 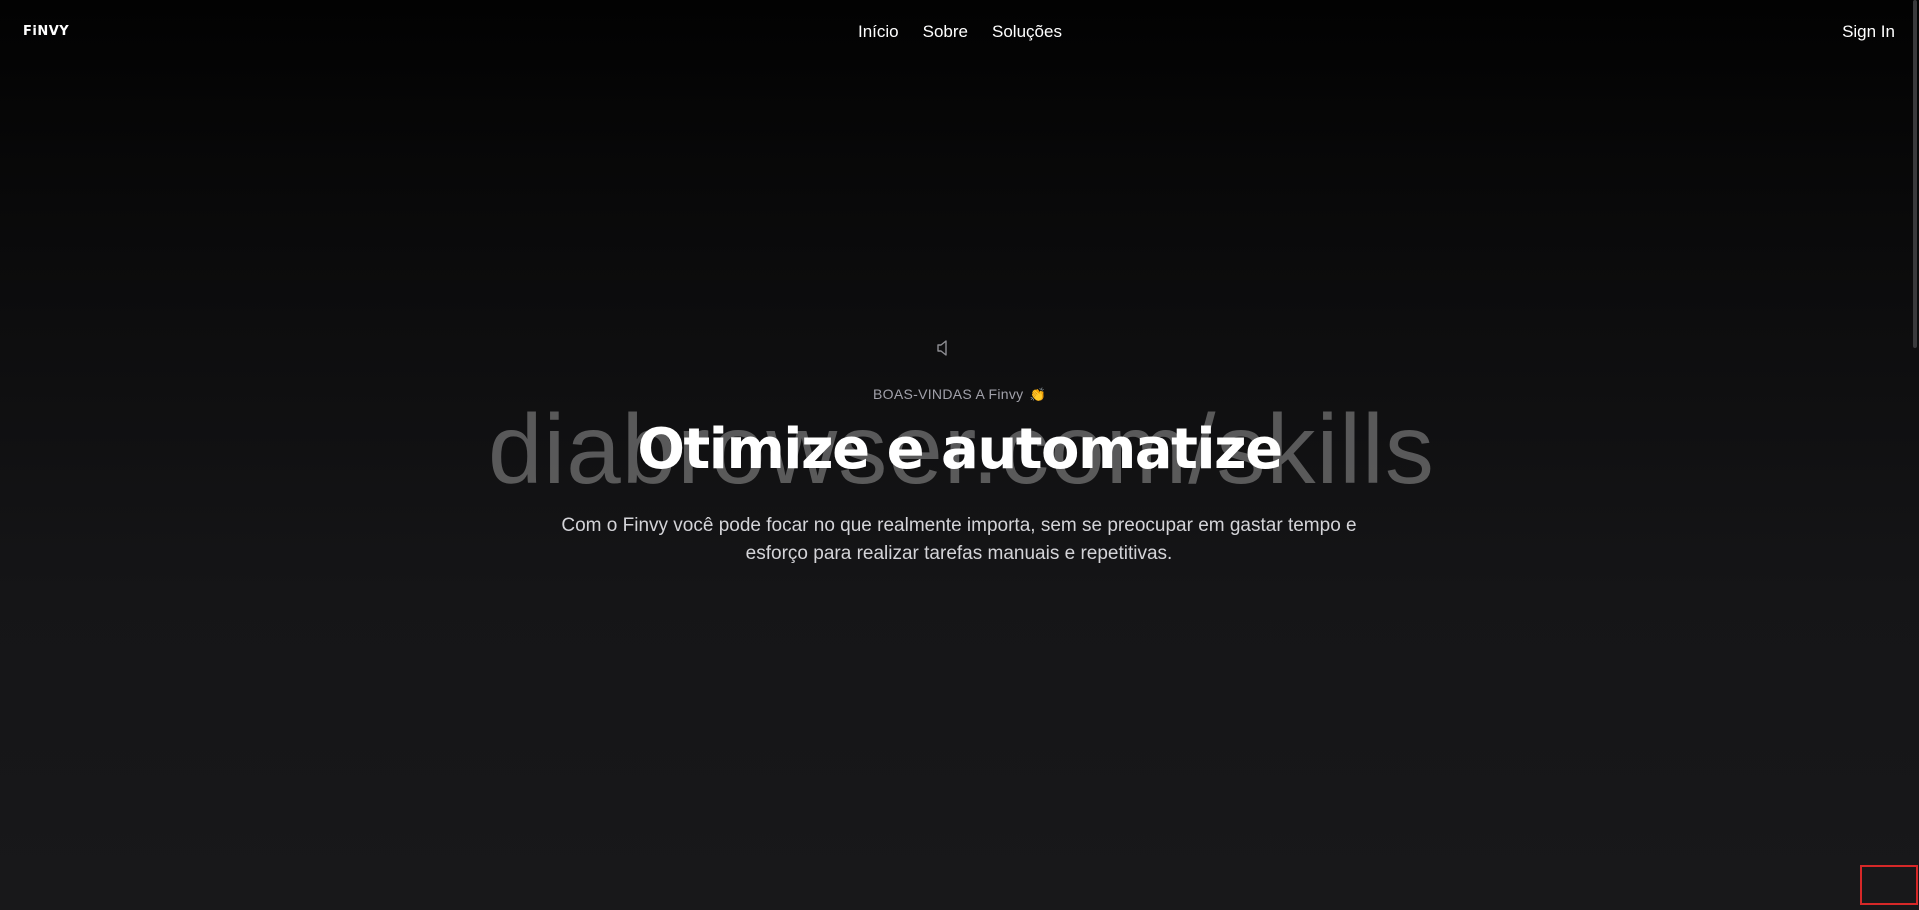 What do you see at coordinates (1868, 32) in the screenshot?
I see `sign-in-button: Sign In` at bounding box center [1868, 32].